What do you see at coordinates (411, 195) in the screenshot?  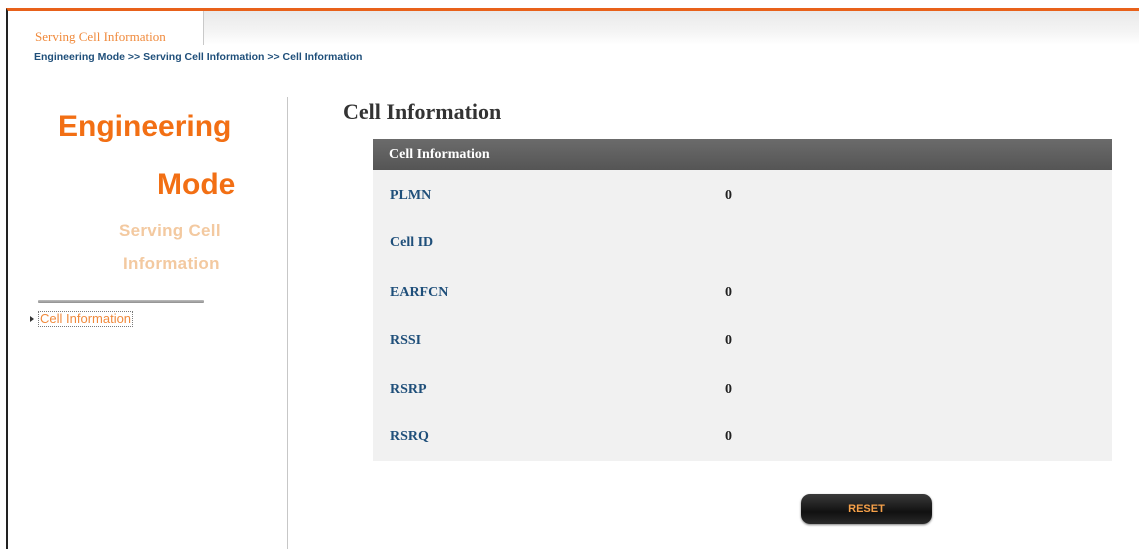 I see `row-label: PLMN` at bounding box center [411, 195].